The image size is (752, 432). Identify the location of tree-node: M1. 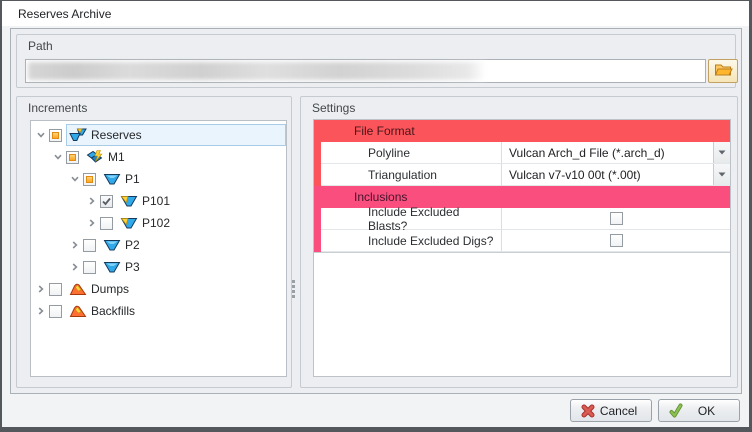
(184, 157).